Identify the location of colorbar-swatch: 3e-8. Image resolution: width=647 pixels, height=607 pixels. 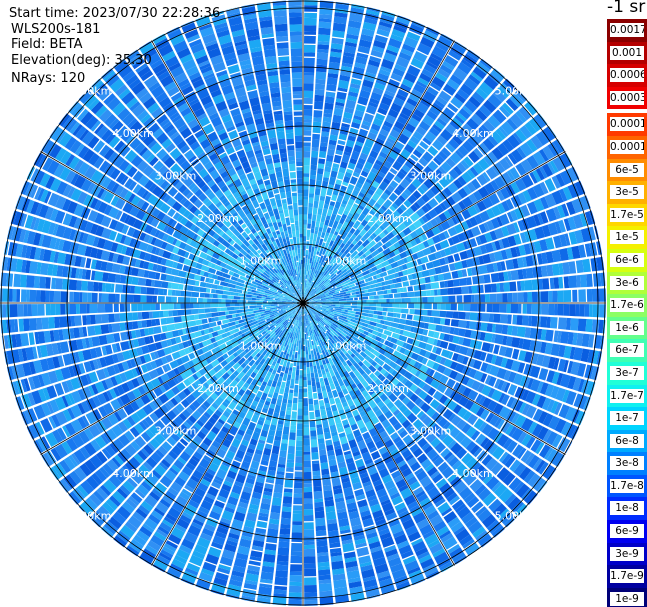
(627, 463).